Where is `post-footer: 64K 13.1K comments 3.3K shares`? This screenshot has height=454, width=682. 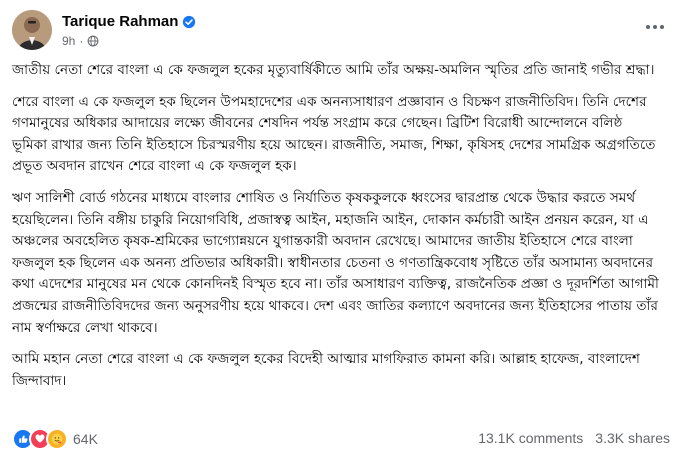
post-footer: 64K 13.1K comments 3.3K shares is located at coordinates (341, 440).